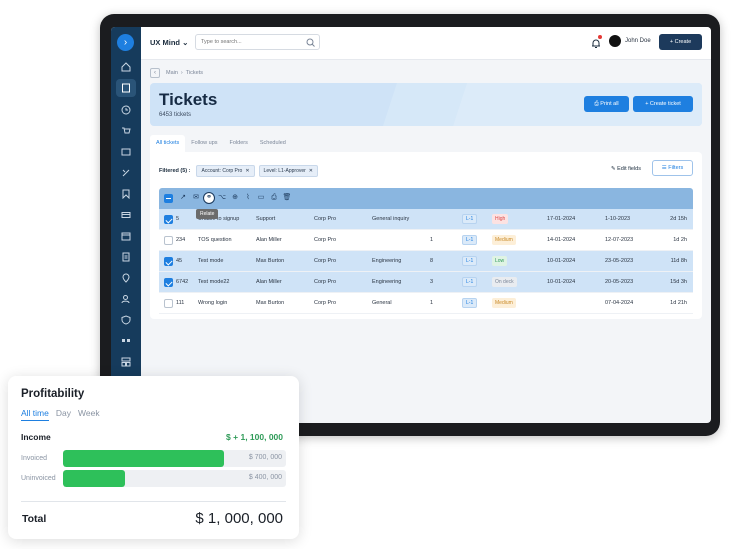 The width and height of the screenshot is (734, 549). What do you see at coordinates (143, 458) in the screenshot?
I see `invoiced-bar-fill` at bounding box center [143, 458].